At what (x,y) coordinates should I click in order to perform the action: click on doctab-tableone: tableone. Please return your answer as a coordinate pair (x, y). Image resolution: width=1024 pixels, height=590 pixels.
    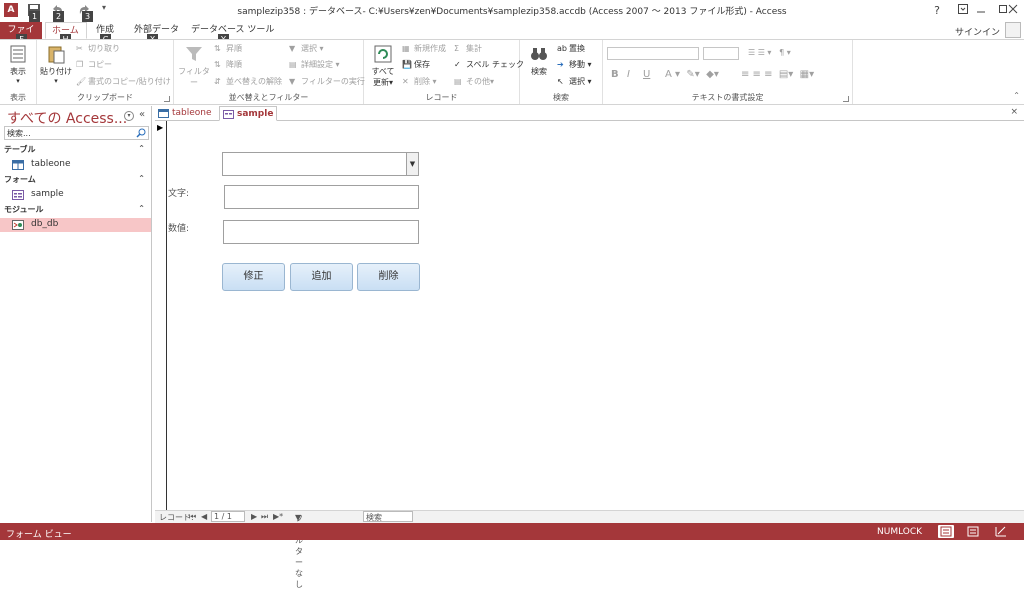
    Looking at the image, I should click on (186, 113).